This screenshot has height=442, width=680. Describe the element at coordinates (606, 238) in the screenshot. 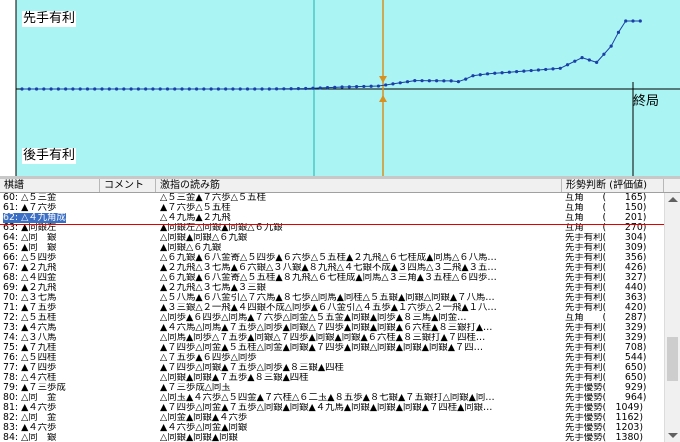

I see `eval-cell: 先手有利( 304)` at that location.